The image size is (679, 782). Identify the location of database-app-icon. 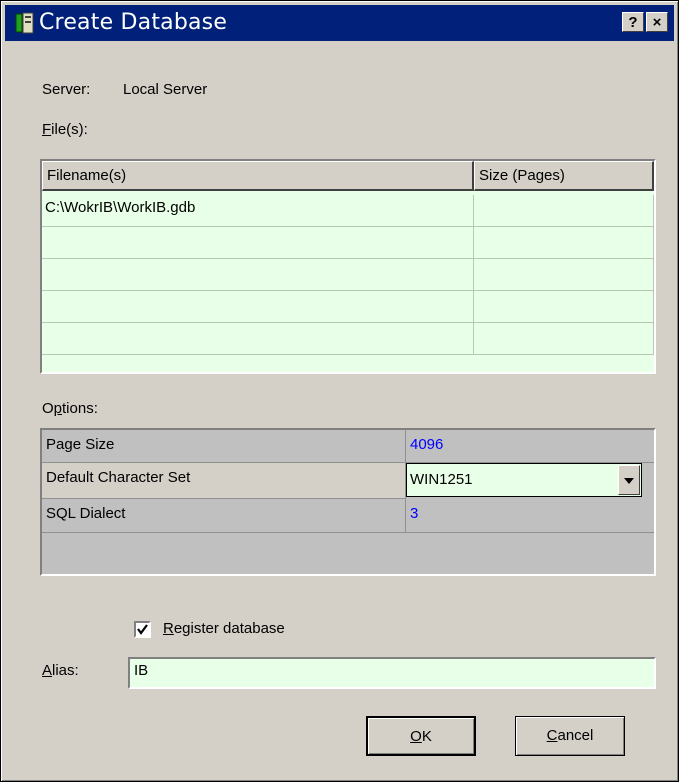
(24, 23).